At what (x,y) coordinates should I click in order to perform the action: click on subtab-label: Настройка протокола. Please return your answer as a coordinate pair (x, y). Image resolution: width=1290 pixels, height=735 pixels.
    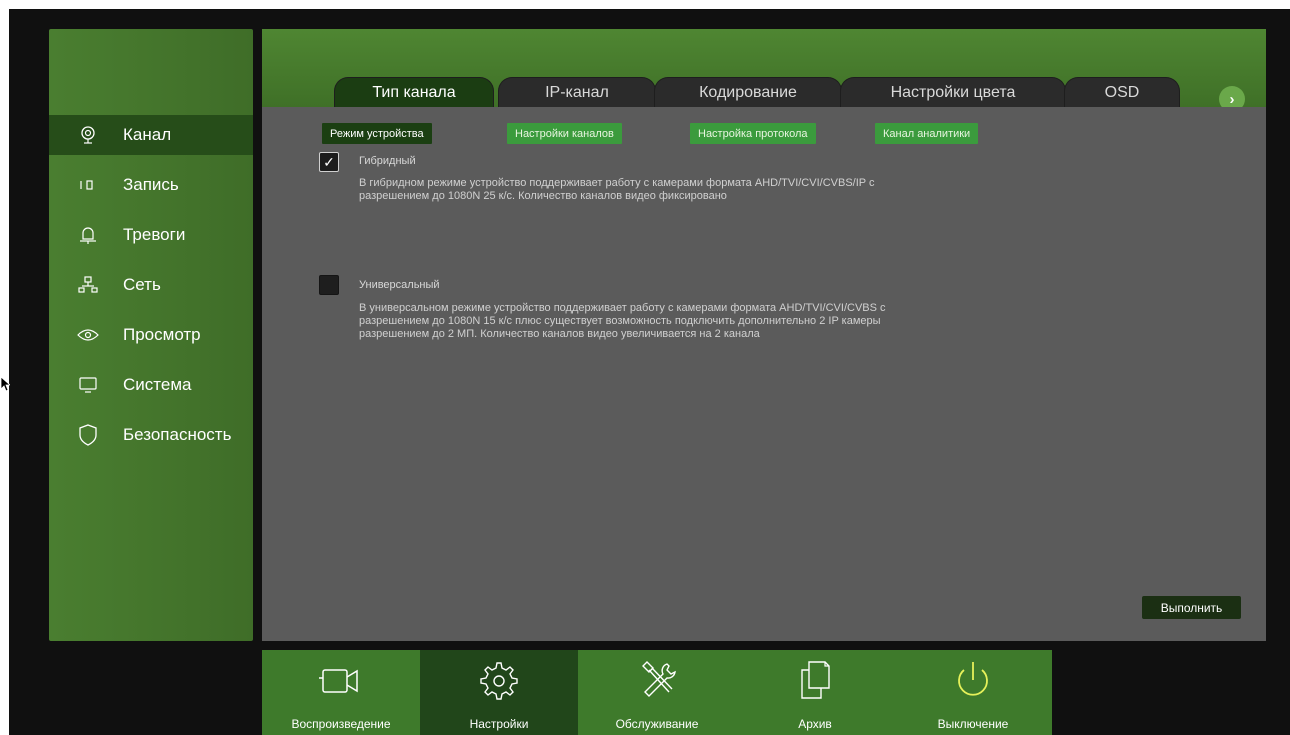
    Looking at the image, I should click on (753, 133).